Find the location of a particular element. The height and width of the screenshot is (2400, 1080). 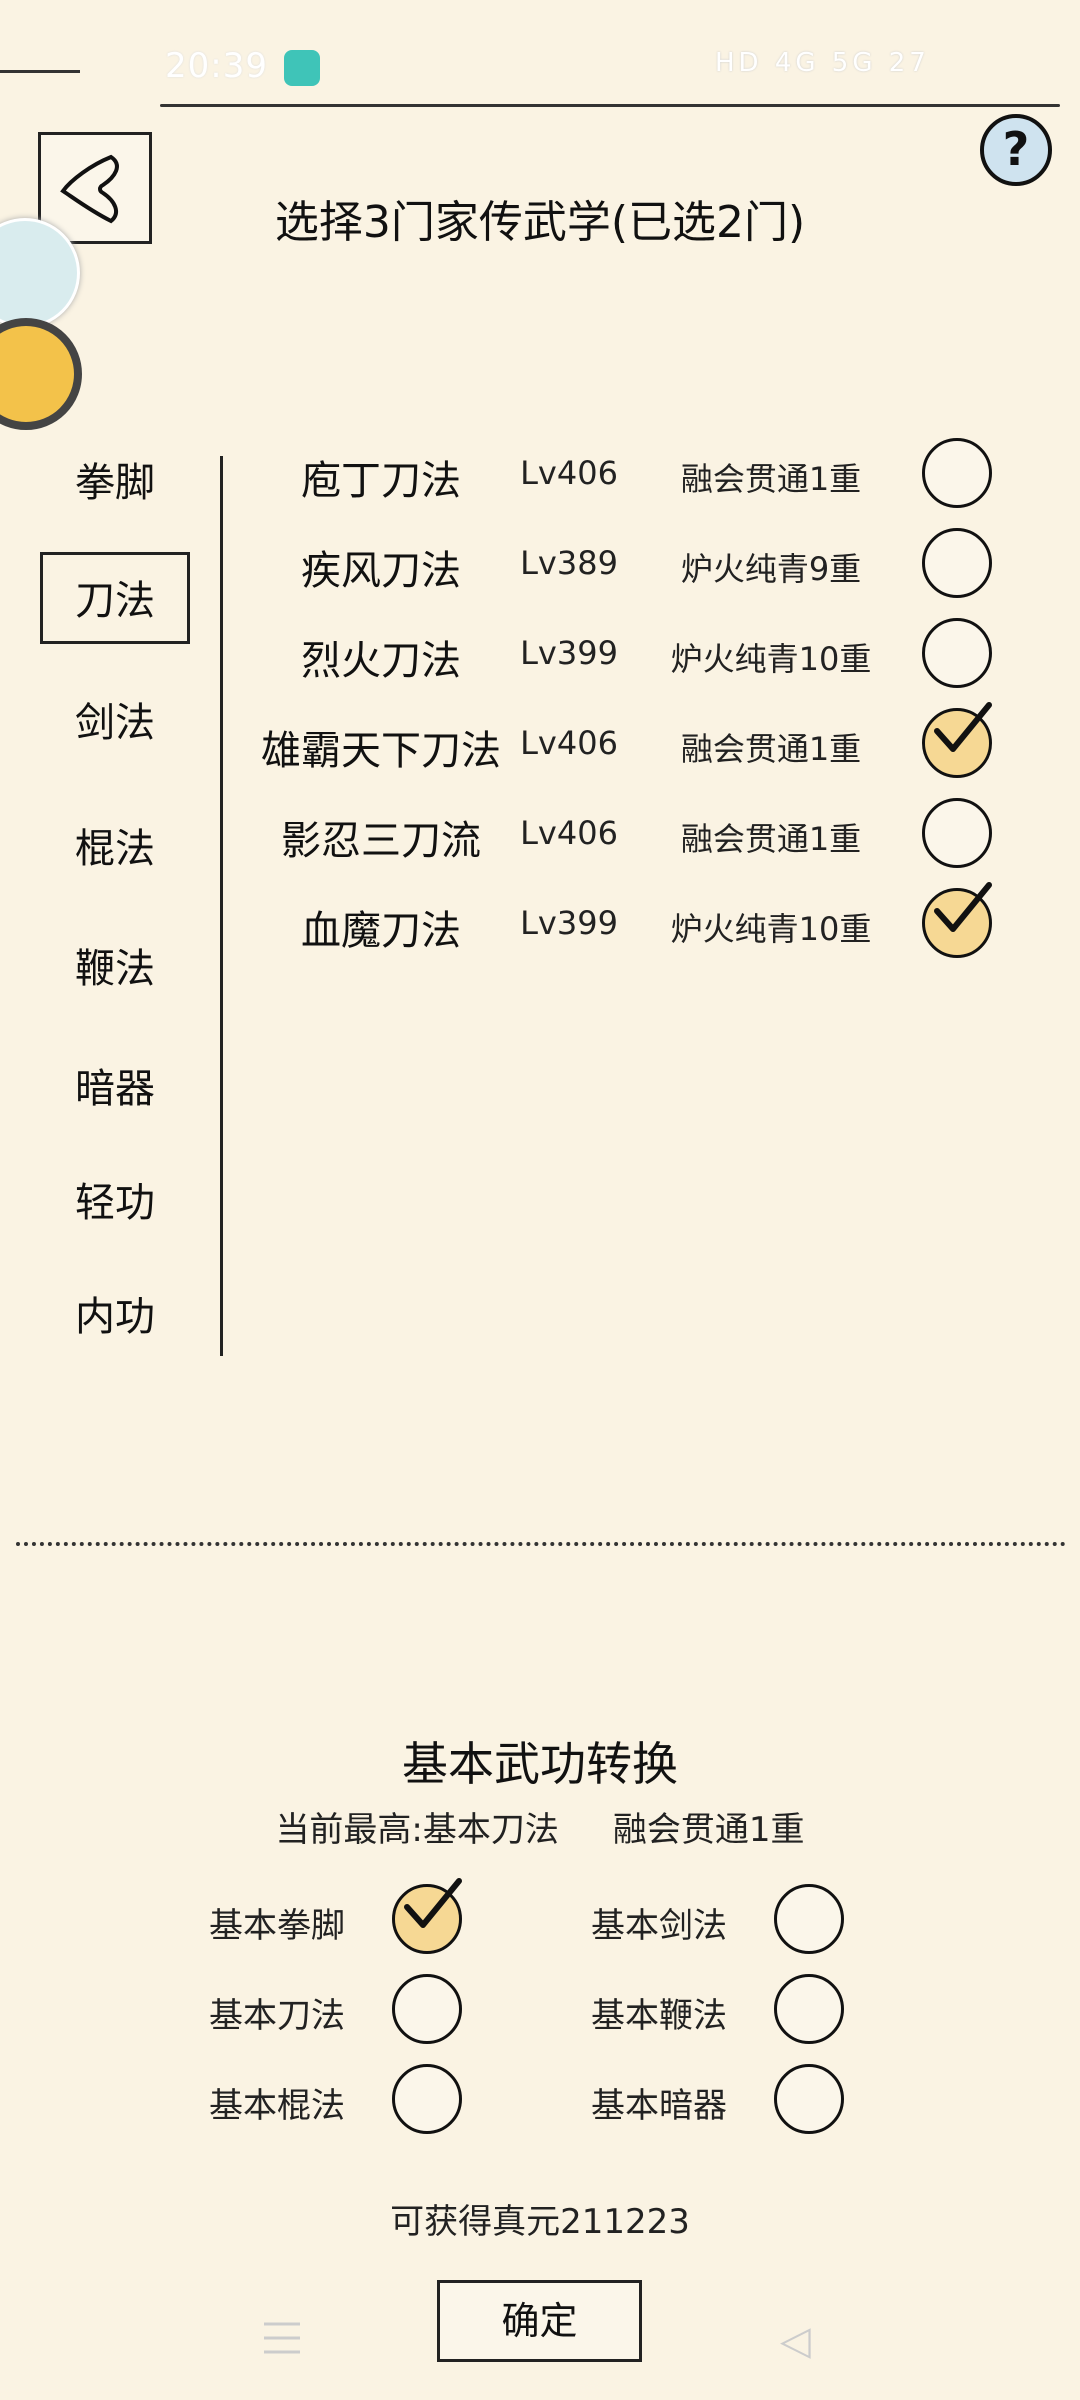

basic-option-label: 基本鞭法 is located at coordinates (659, 2016).